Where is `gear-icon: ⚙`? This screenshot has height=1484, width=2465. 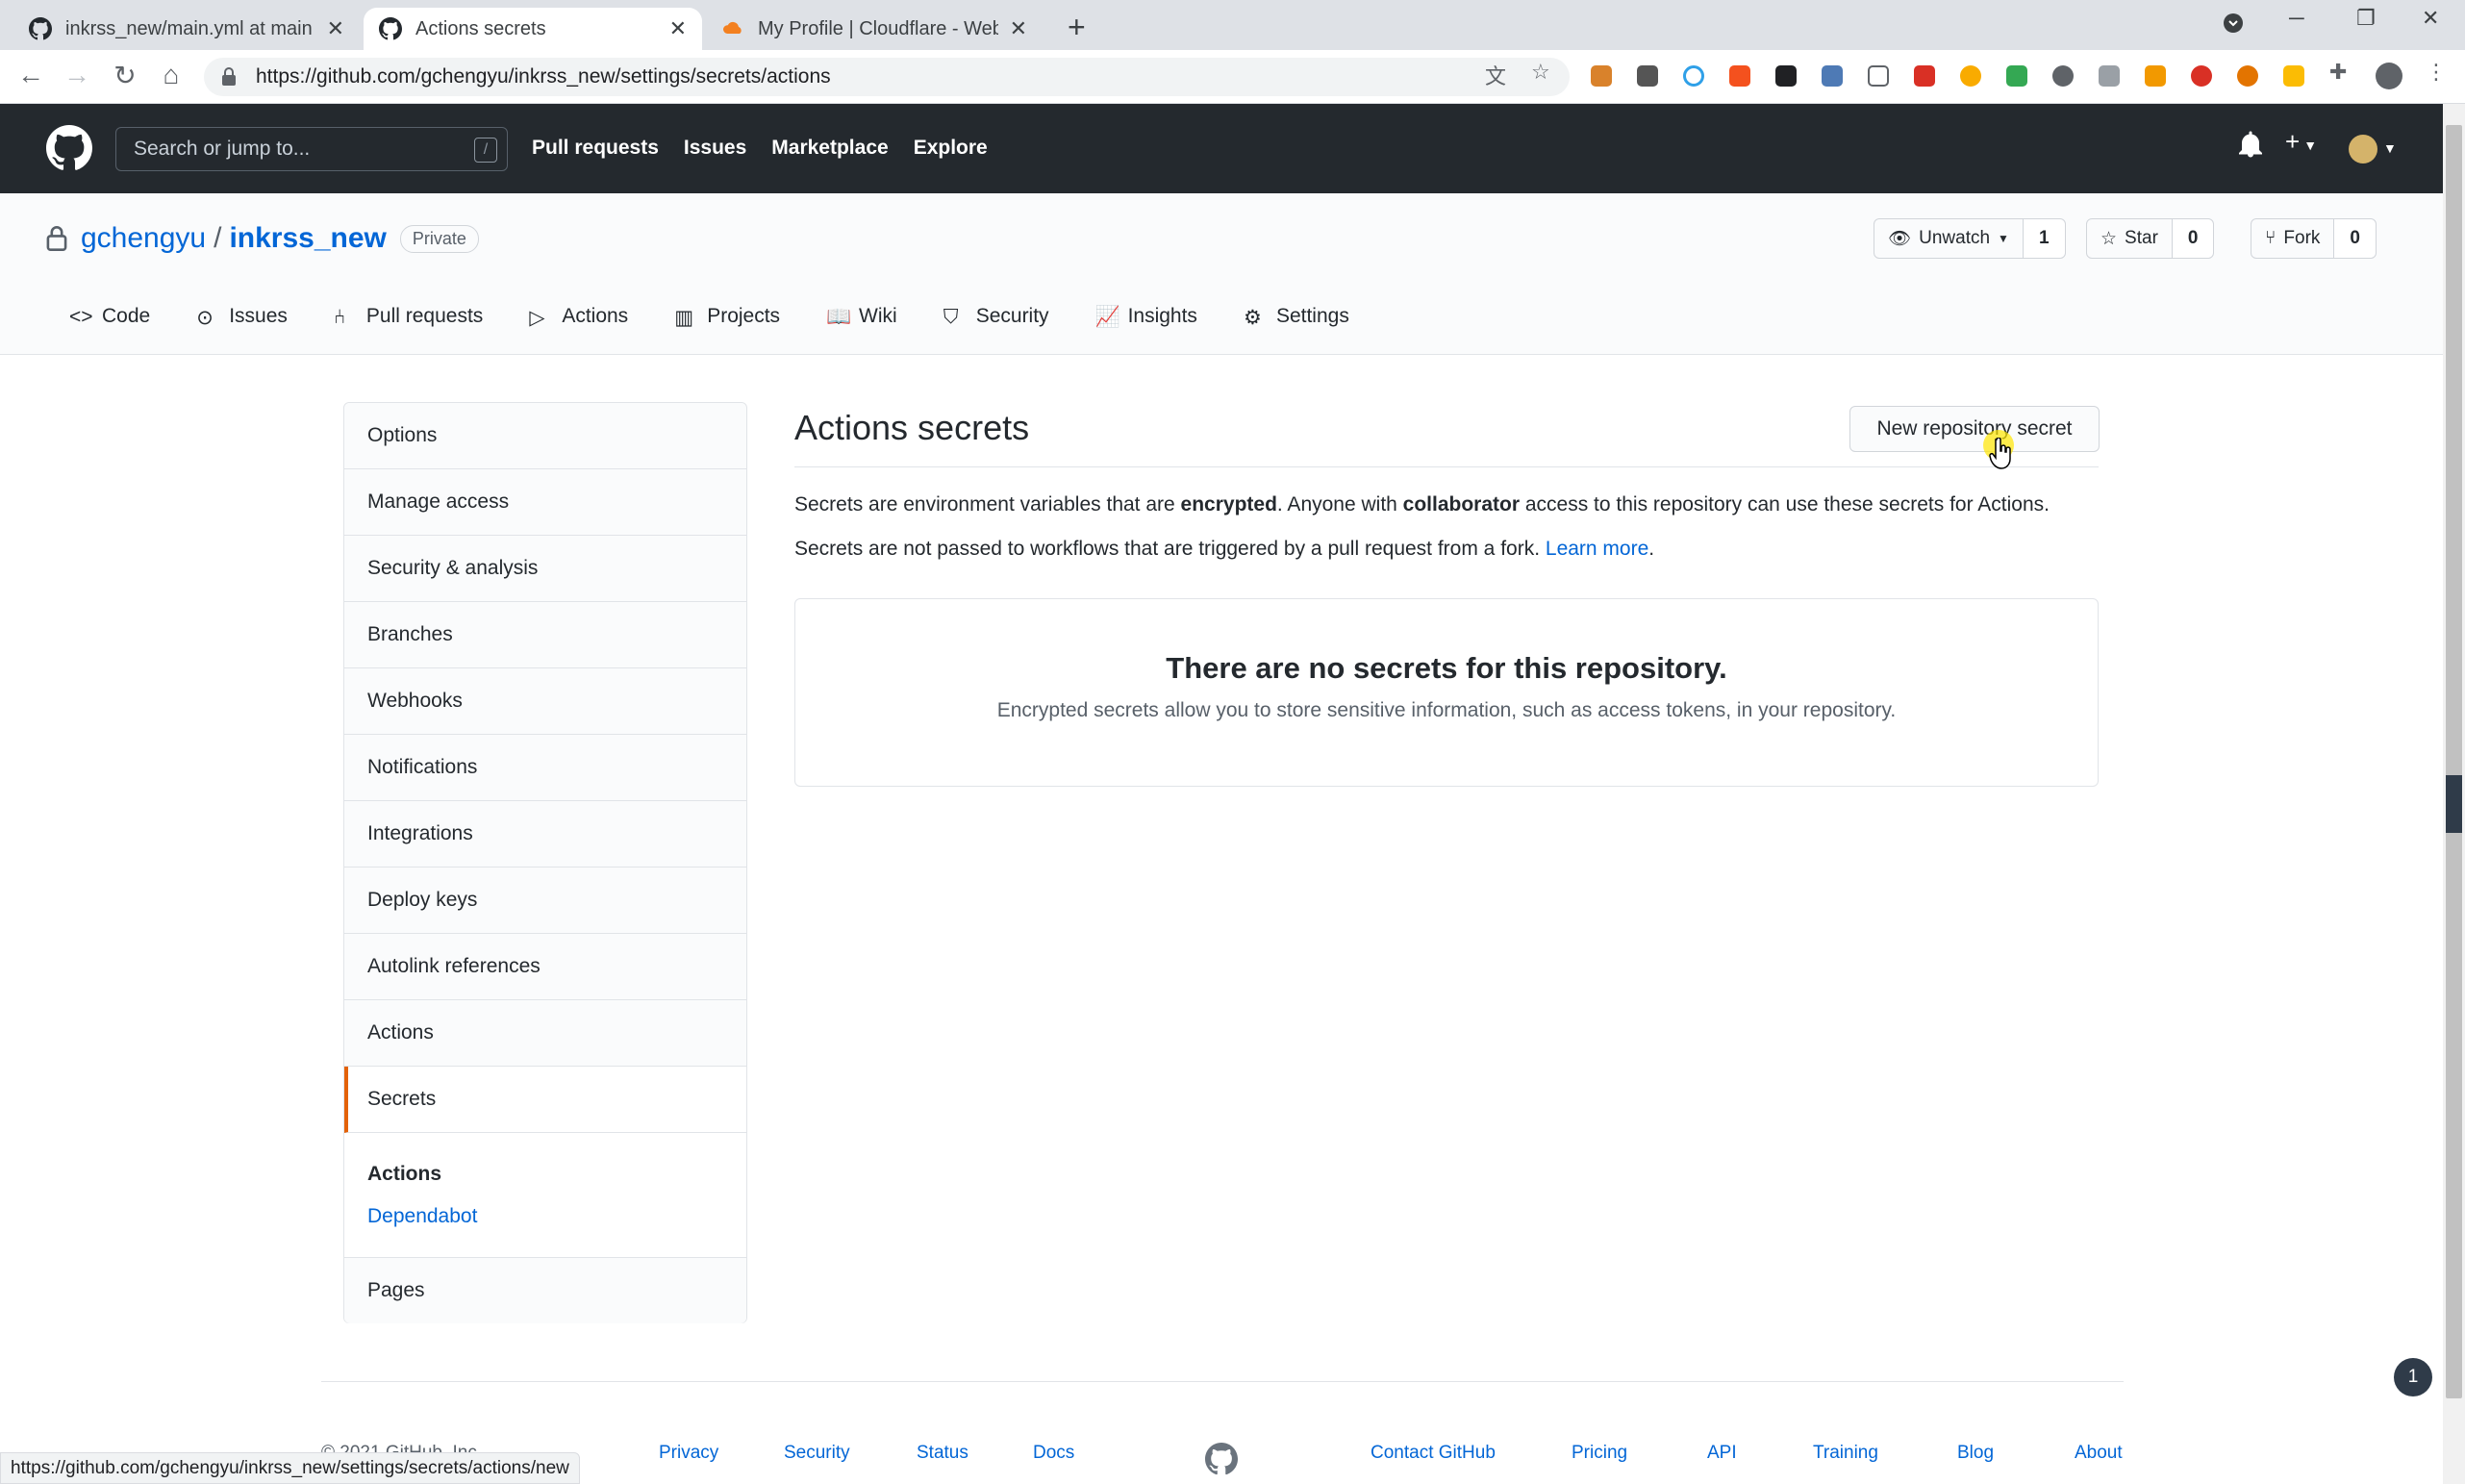 gear-icon: ⚙ is located at coordinates (1252, 318).